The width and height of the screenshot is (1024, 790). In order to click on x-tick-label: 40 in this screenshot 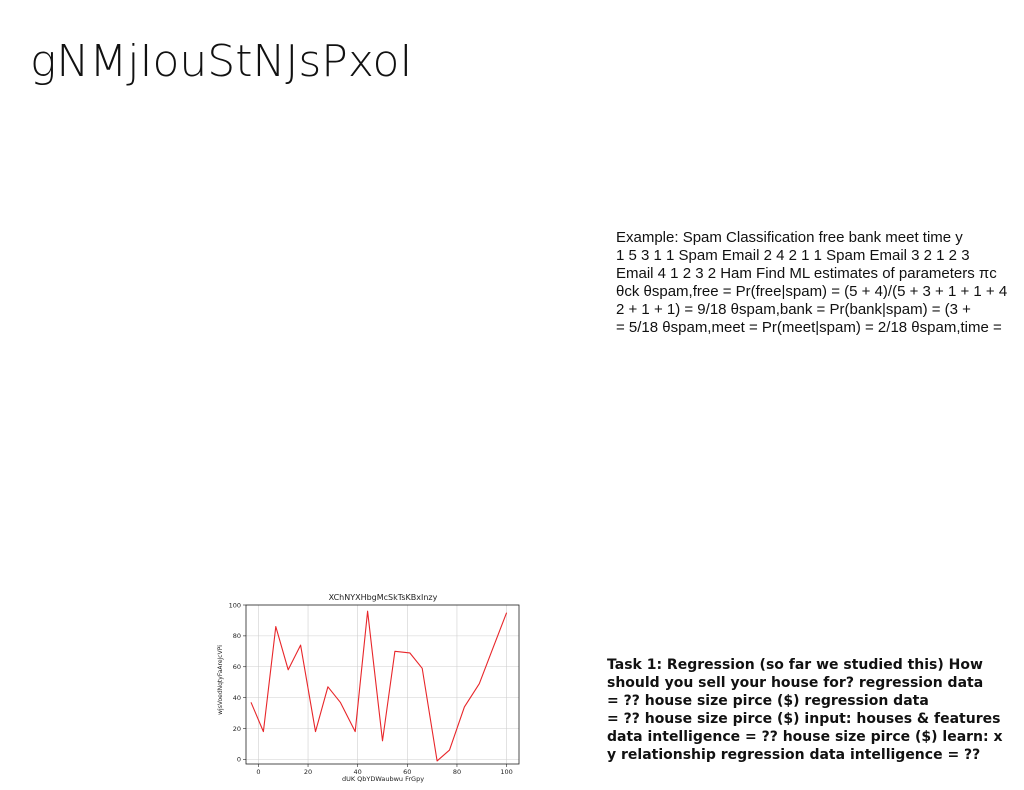, I will do `click(358, 772)`.